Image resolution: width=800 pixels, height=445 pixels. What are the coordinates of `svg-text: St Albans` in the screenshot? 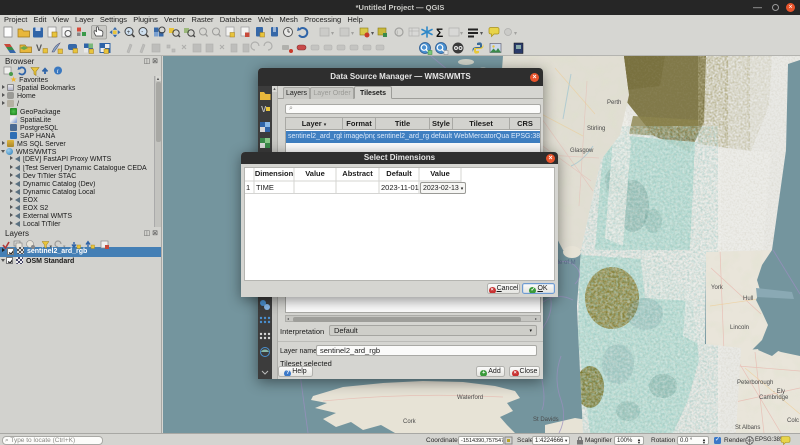 It's located at (747, 428).